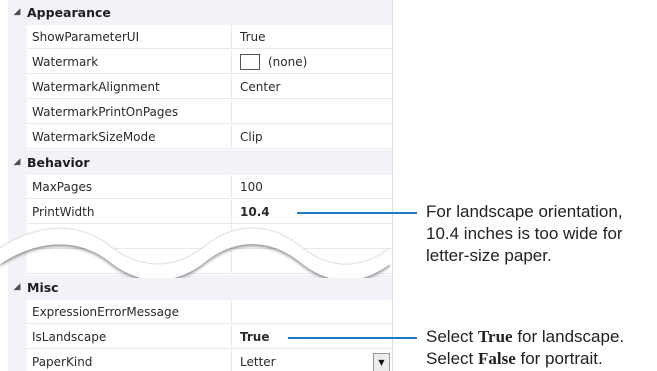 This screenshot has height=371, width=657. I want to click on property-value-watermark: (none), so click(312, 62).